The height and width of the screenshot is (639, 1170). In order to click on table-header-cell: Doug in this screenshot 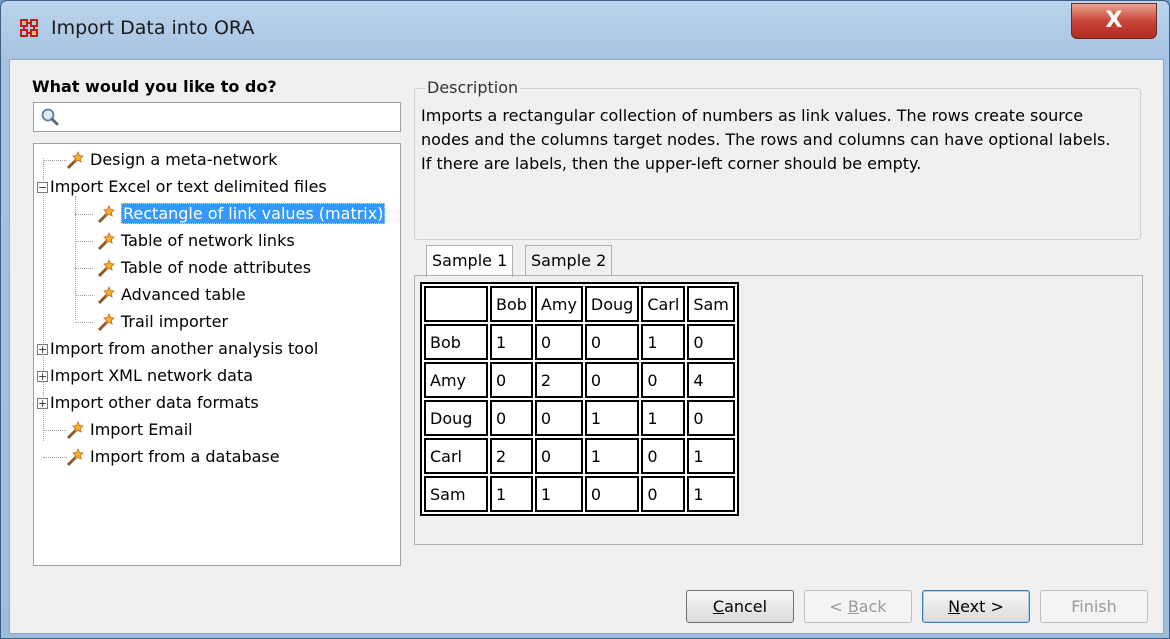, I will do `click(612, 304)`.